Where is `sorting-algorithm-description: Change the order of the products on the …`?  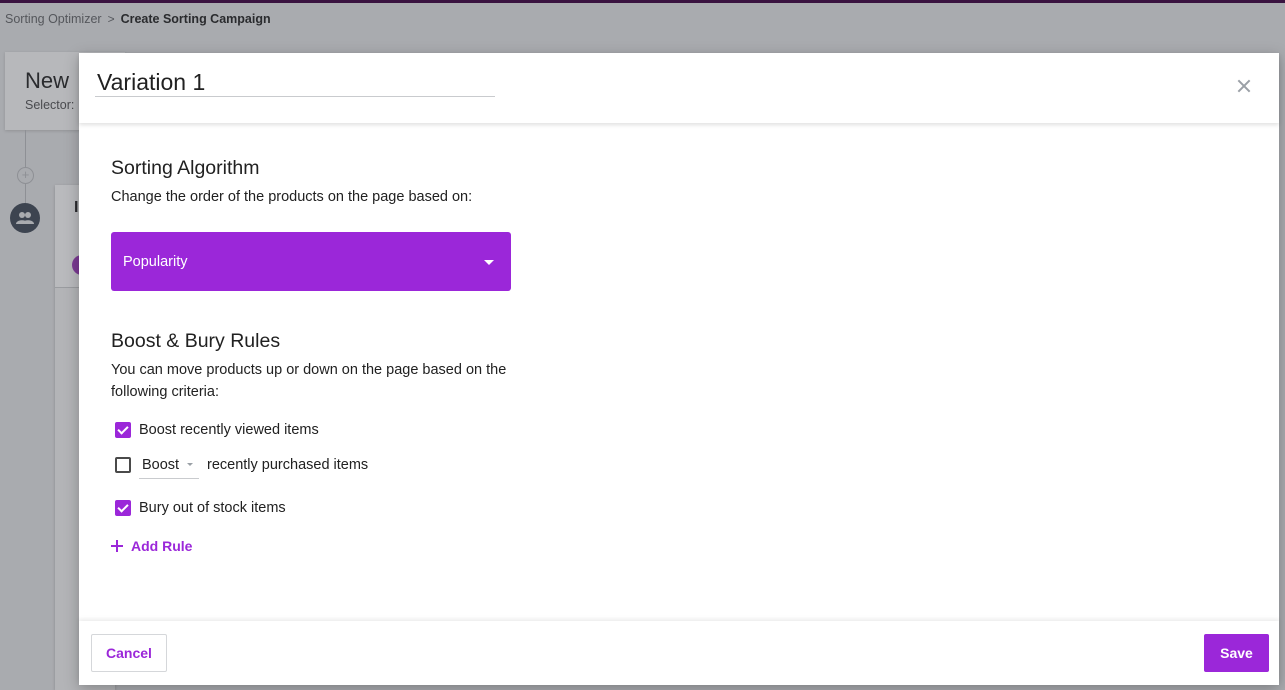
sorting-algorithm-description: Change the order of the products on the … is located at coordinates (292, 197).